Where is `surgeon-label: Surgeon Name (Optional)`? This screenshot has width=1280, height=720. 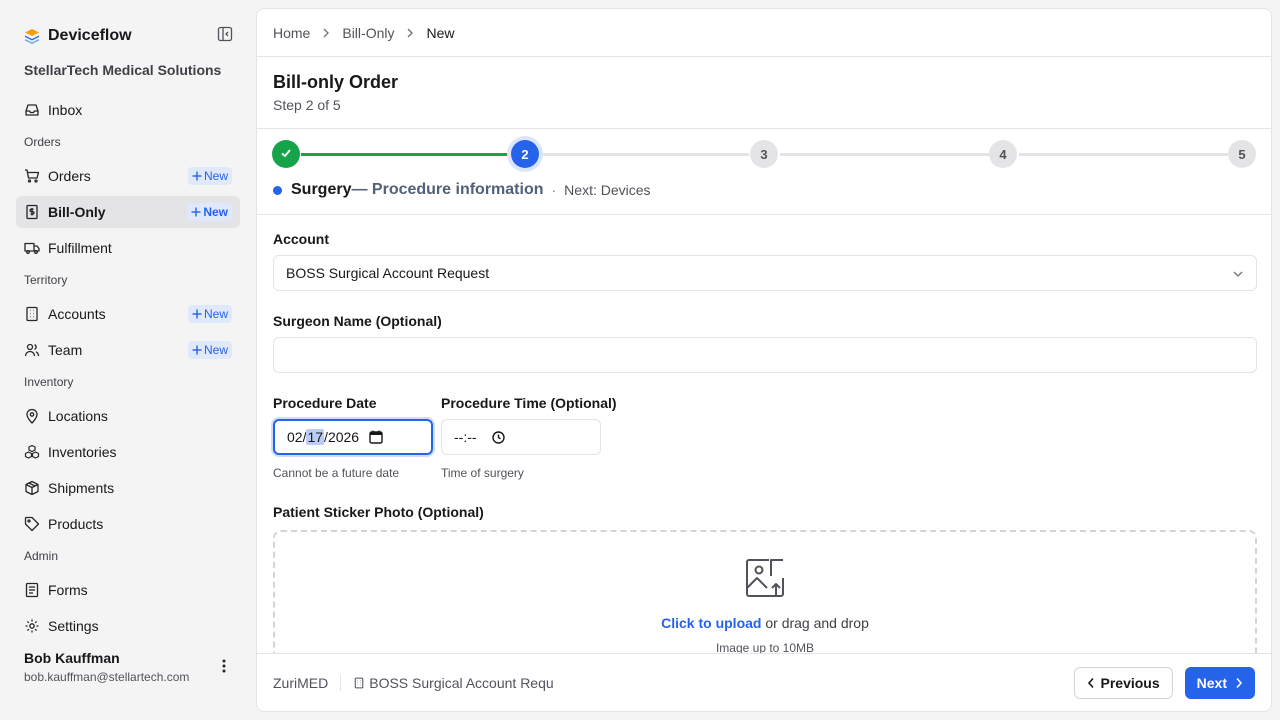 surgeon-label: Surgeon Name (Optional) is located at coordinates (357, 321).